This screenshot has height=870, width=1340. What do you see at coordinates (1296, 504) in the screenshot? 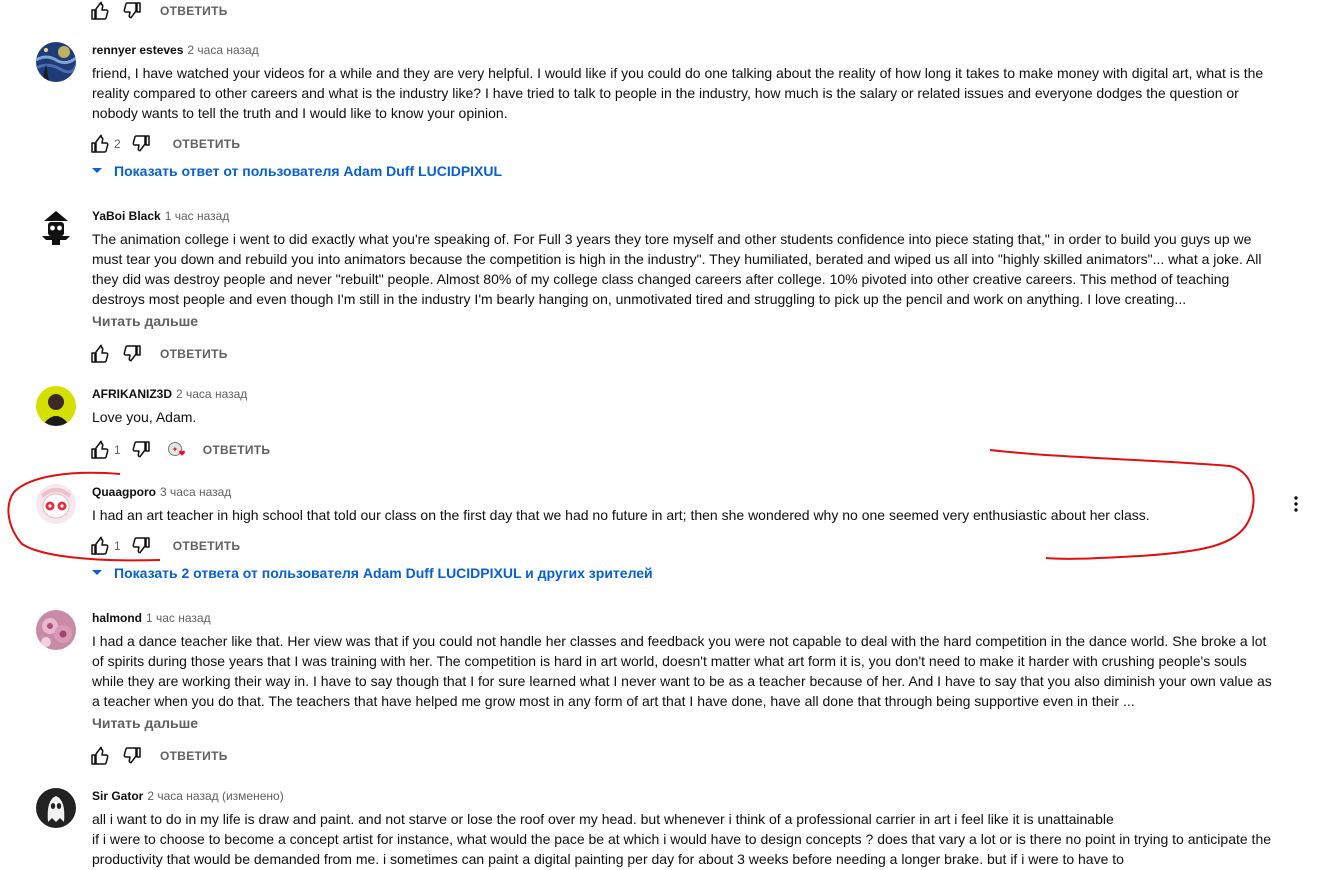
I see `more-vert-icon` at bounding box center [1296, 504].